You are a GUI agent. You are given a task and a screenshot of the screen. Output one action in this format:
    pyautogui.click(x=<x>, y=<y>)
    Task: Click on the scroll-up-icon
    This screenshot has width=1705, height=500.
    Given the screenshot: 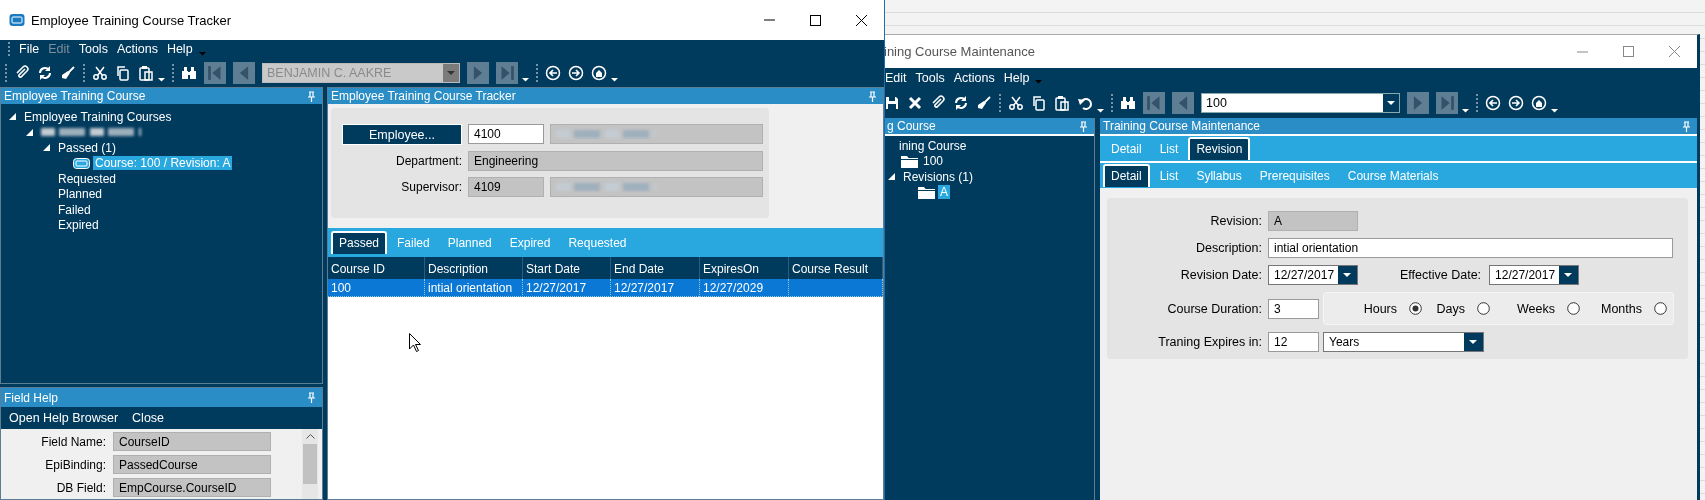 What is the action you would take?
    pyautogui.click(x=310, y=436)
    